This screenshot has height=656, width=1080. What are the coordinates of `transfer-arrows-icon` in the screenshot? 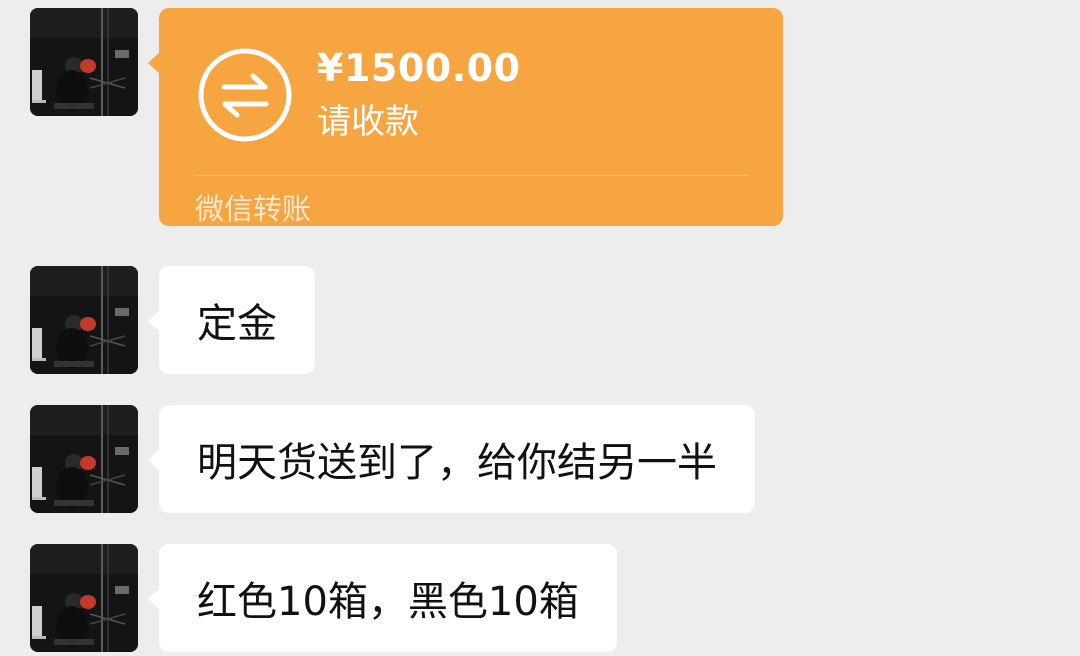 It's located at (245, 95).